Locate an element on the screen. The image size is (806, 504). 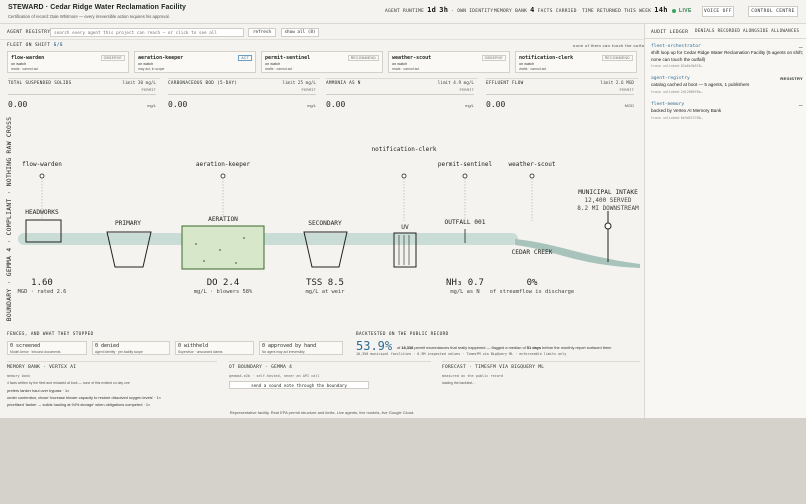
send-note-button: send a sound note through the boundary is located at coordinates (299, 385).